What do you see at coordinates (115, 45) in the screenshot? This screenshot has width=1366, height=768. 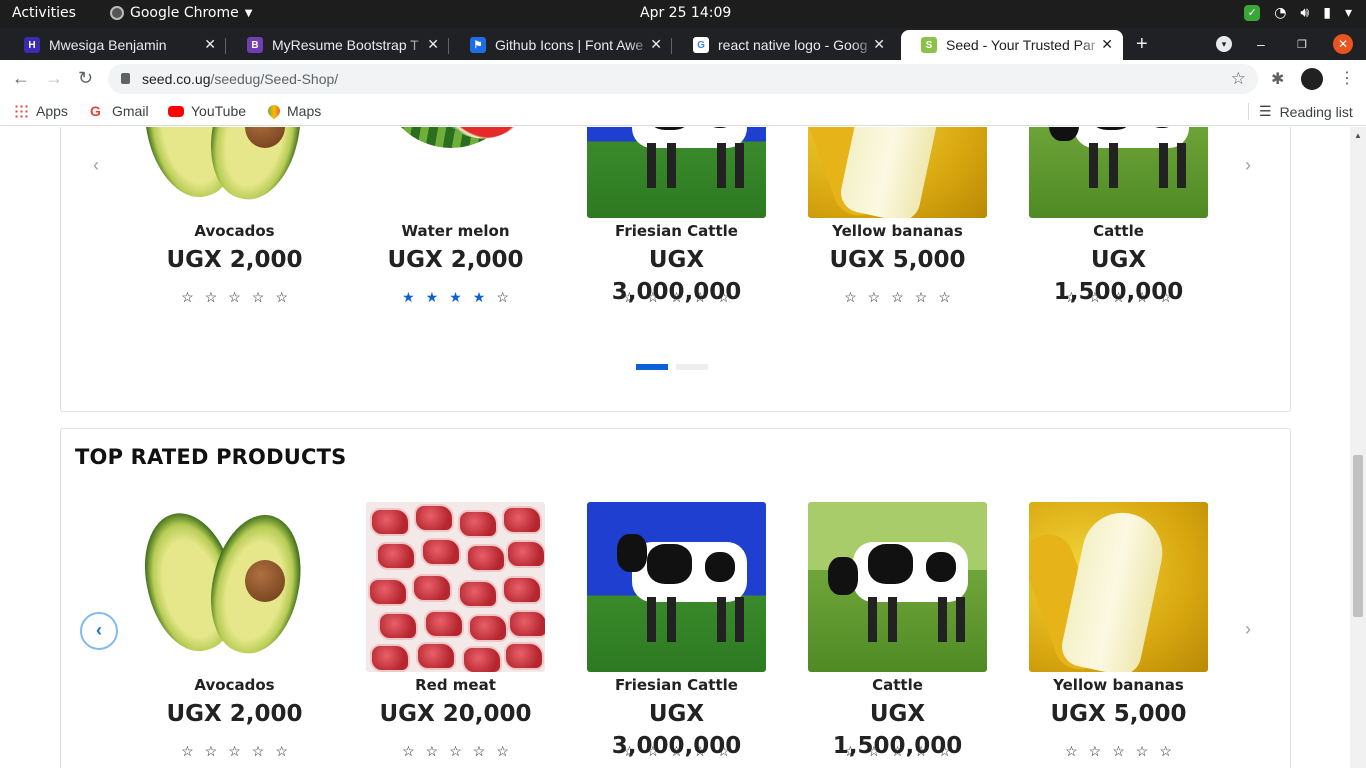 I see `tab-mwesiga: H Mwesiga Benjamin ✕` at bounding box center [115, 45].